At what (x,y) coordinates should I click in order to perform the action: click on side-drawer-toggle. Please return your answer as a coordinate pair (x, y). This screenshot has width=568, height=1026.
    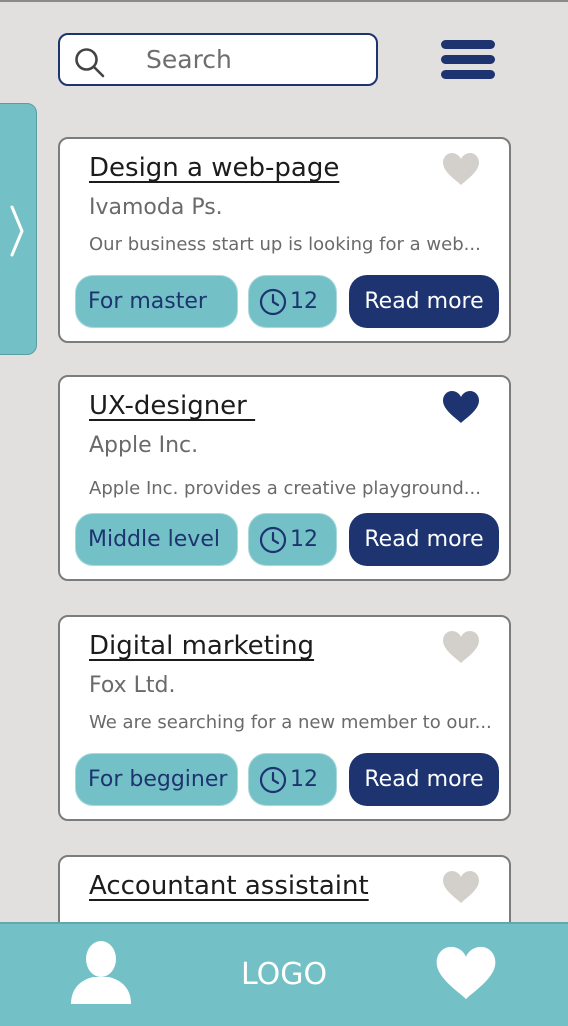
    Looking at the image, I should click on (18, 229).